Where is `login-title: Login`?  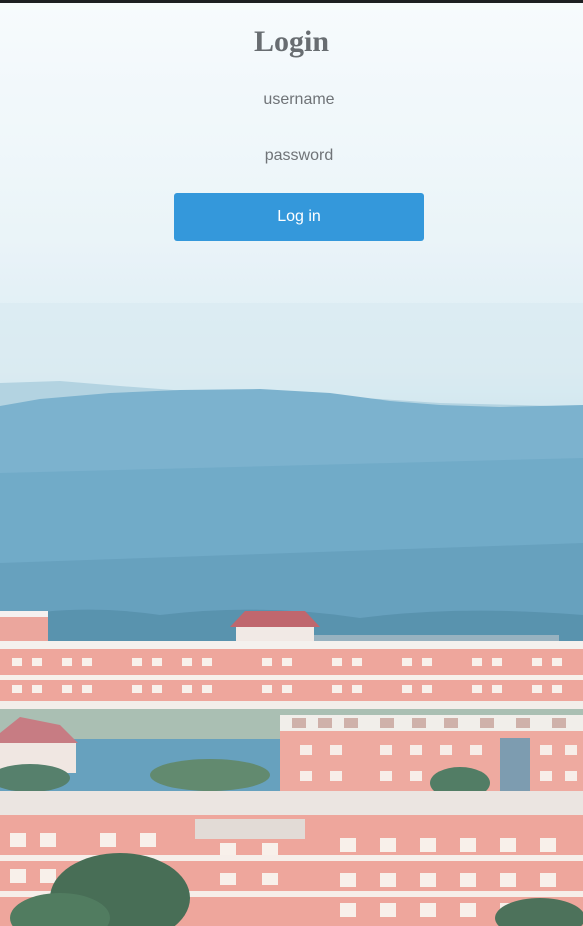
login-title: Login is located at coordinates (291, 41).